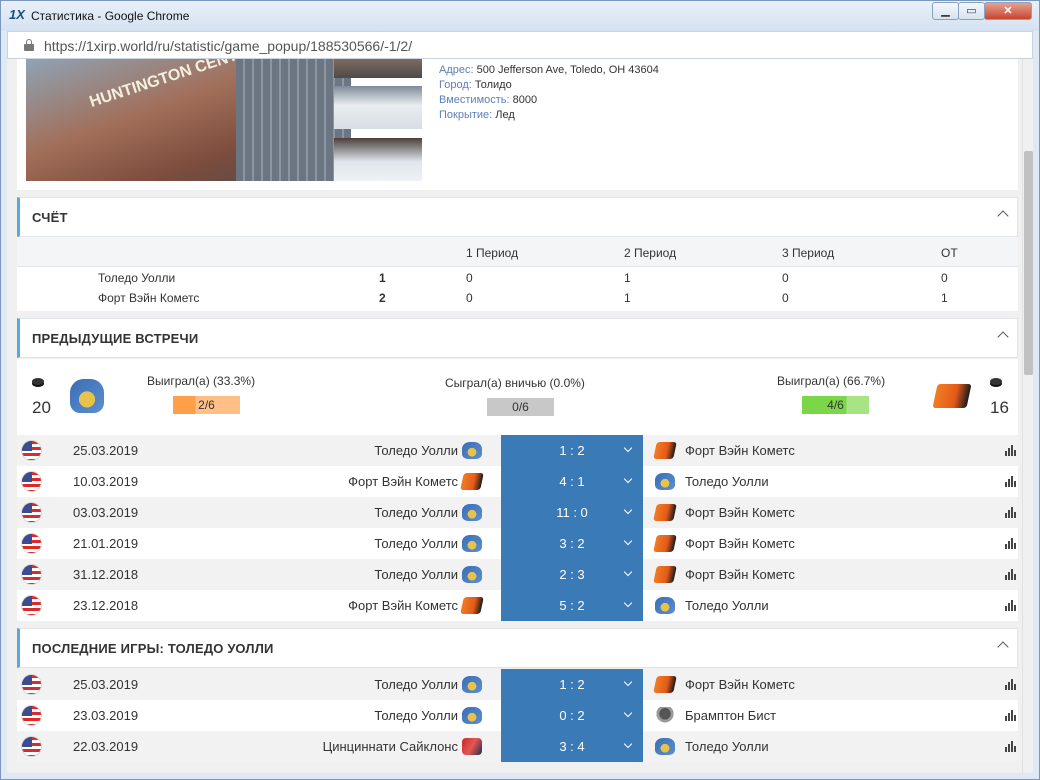  What do you see at coordinates (188, 120) in the screenshot?
I see `venue-photo: HUNTINGTON CENTER` at bounding box center [188, 120].